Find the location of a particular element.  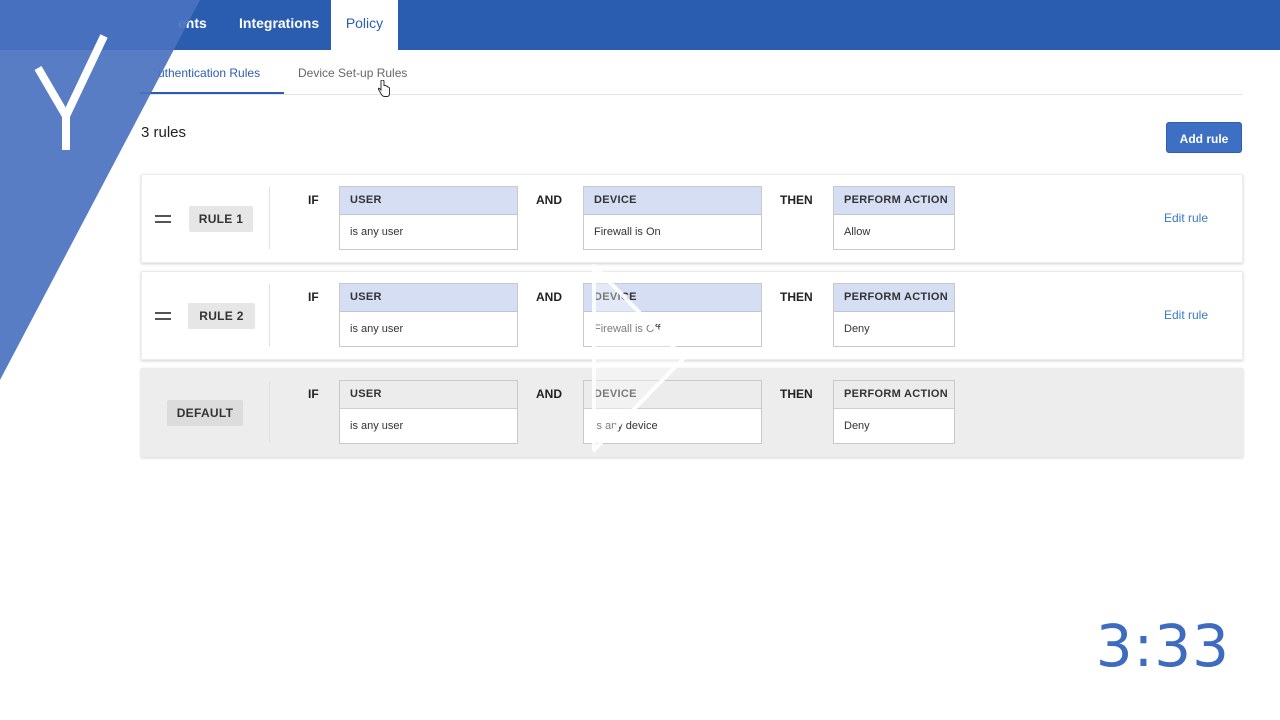

hand-cursor-icon is located at coordinates (383, 88).